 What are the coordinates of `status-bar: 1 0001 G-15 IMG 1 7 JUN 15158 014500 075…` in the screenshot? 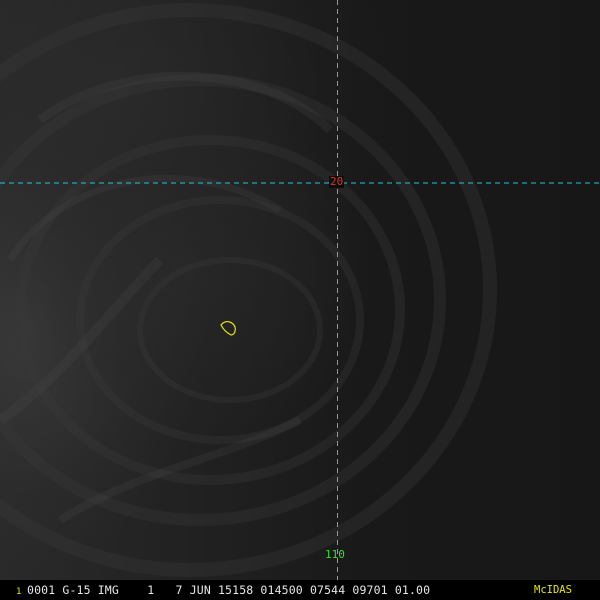 It's located at (300, 590).